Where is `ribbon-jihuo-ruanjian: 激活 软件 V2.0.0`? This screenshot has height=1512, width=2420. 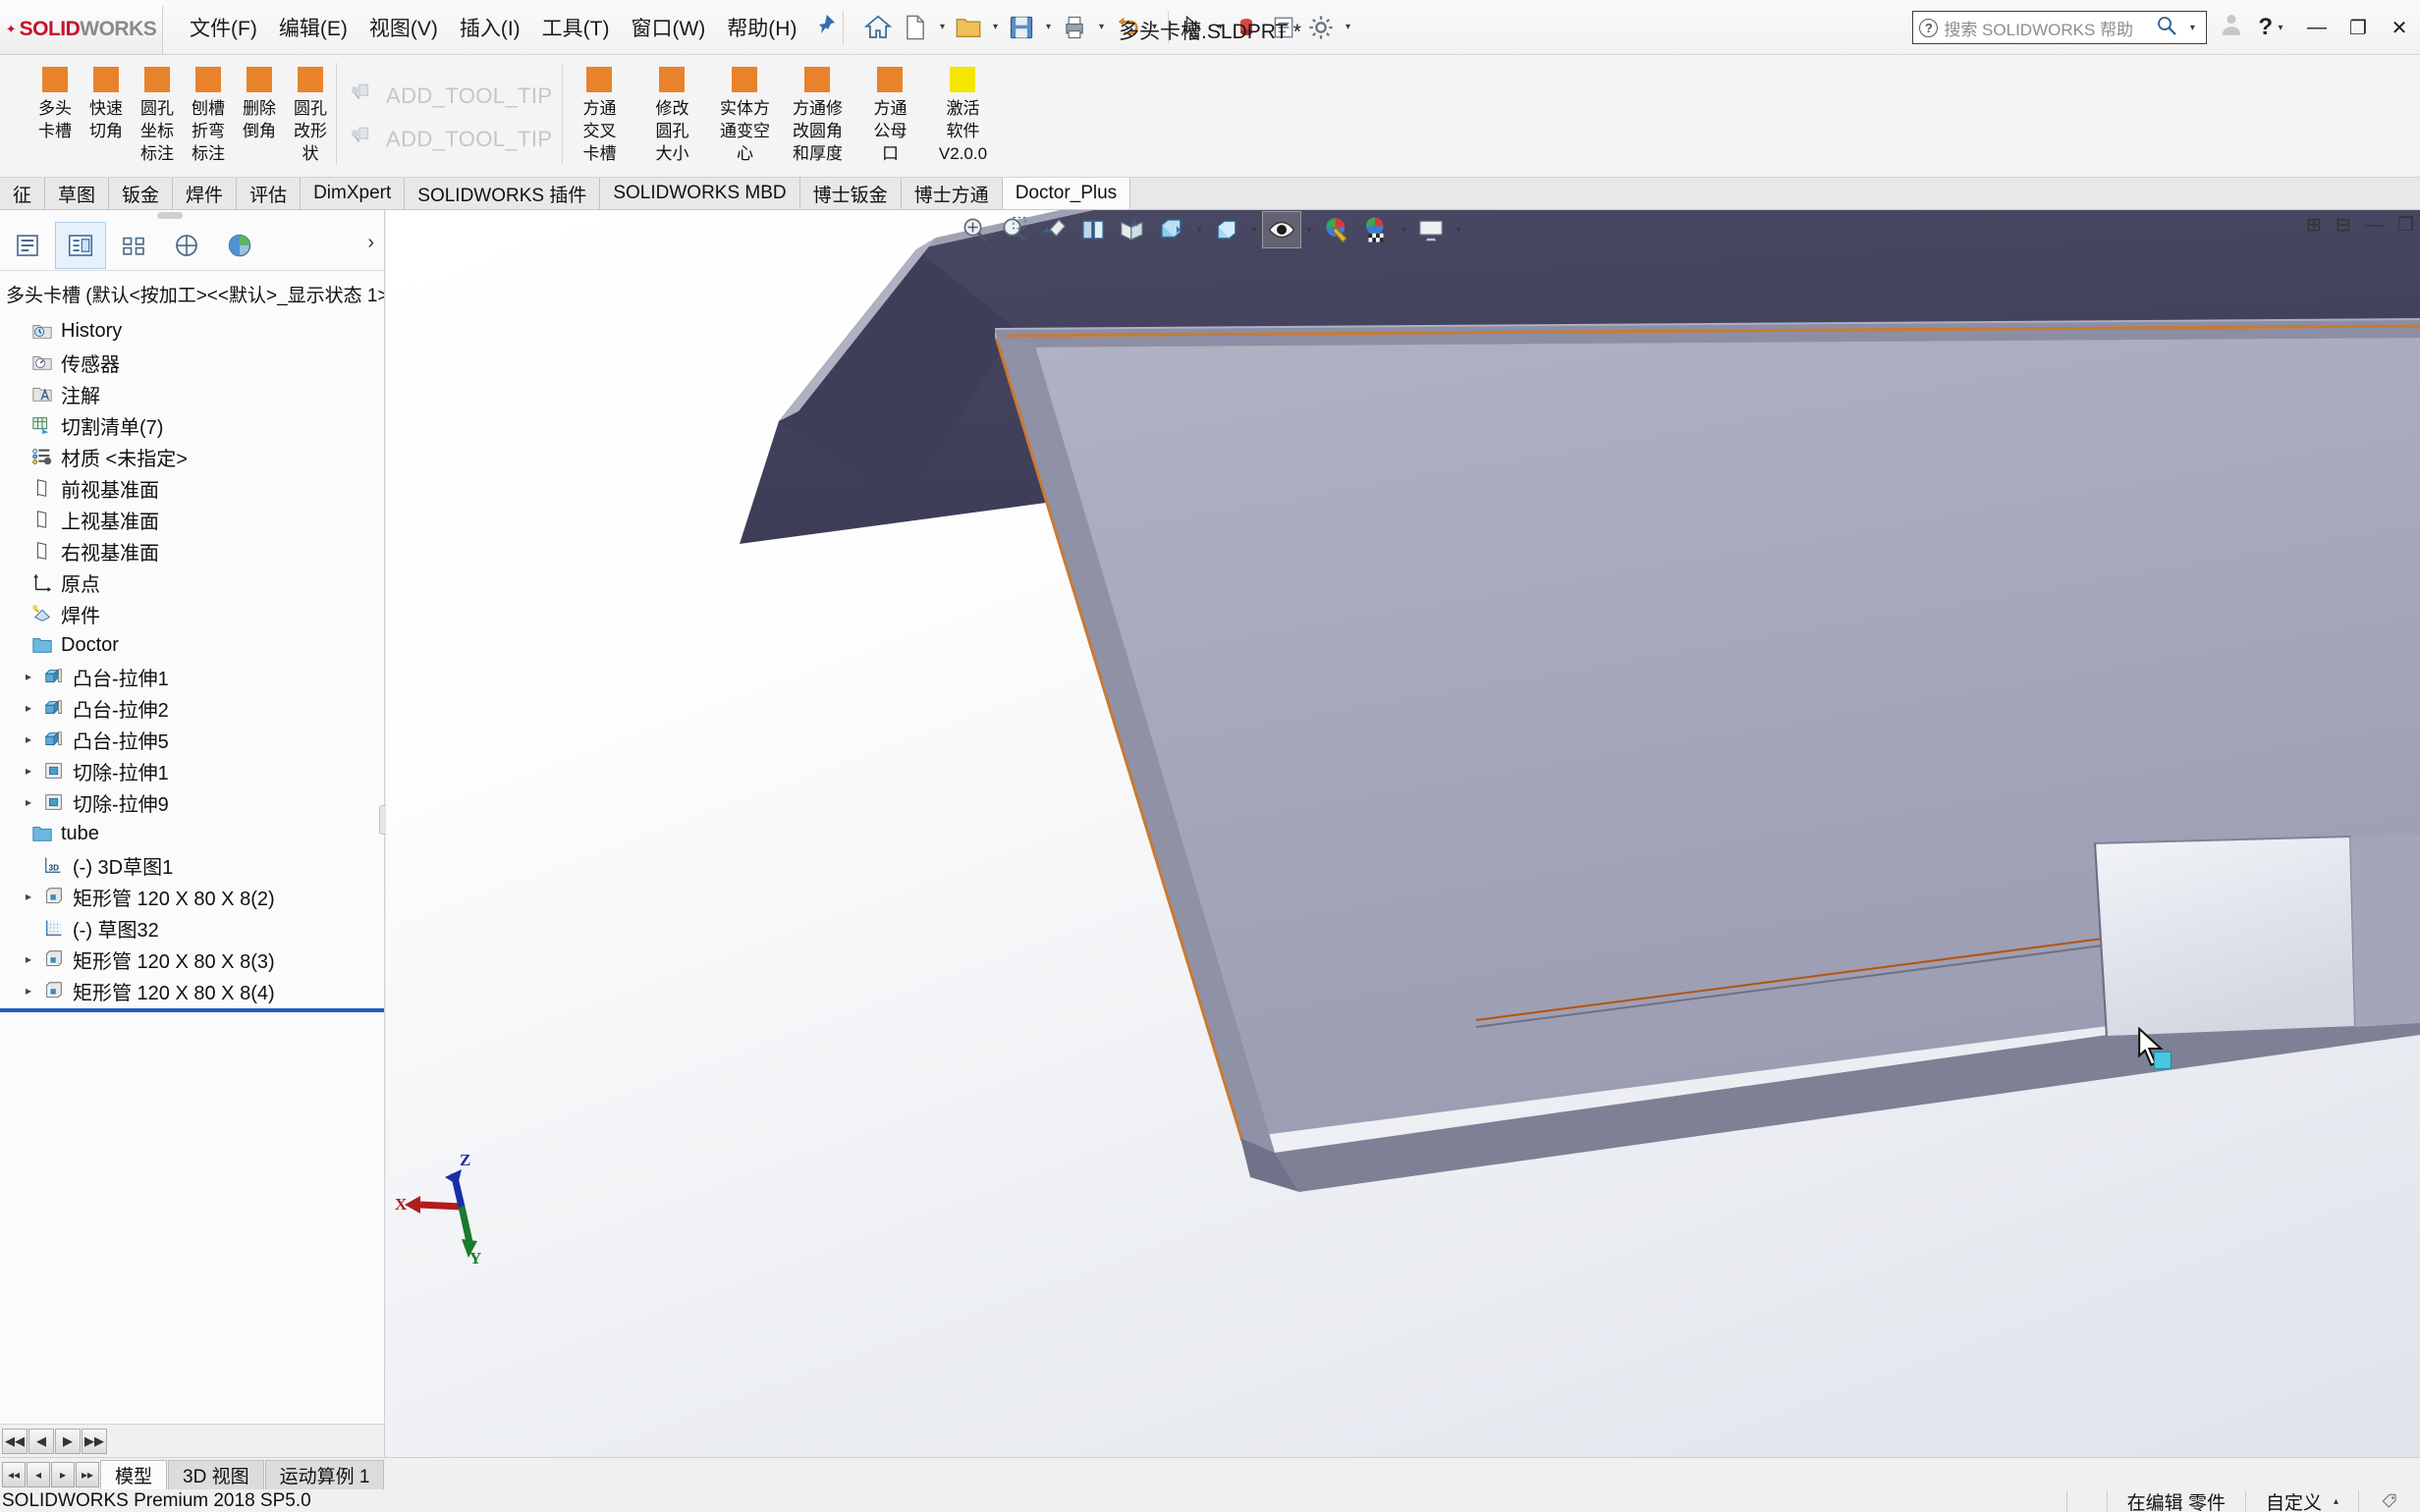
ribbon-jihuo-ruanjian: 激活 软件 V2.0.0 is located at coordinates (962, 113).